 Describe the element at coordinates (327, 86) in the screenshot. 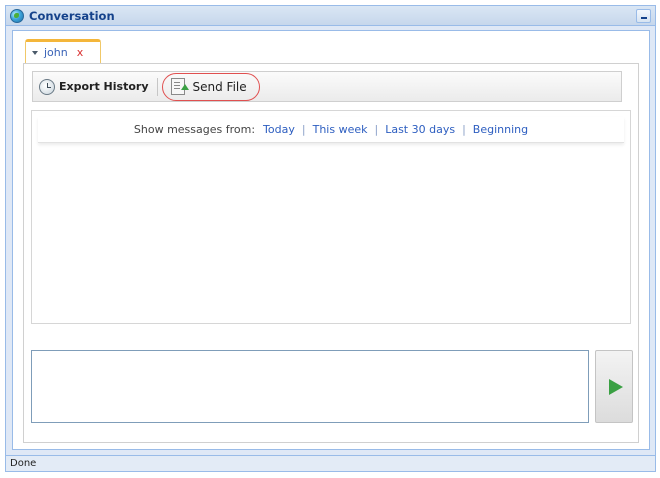

I see `toolbar: Export History Send File` at that location.